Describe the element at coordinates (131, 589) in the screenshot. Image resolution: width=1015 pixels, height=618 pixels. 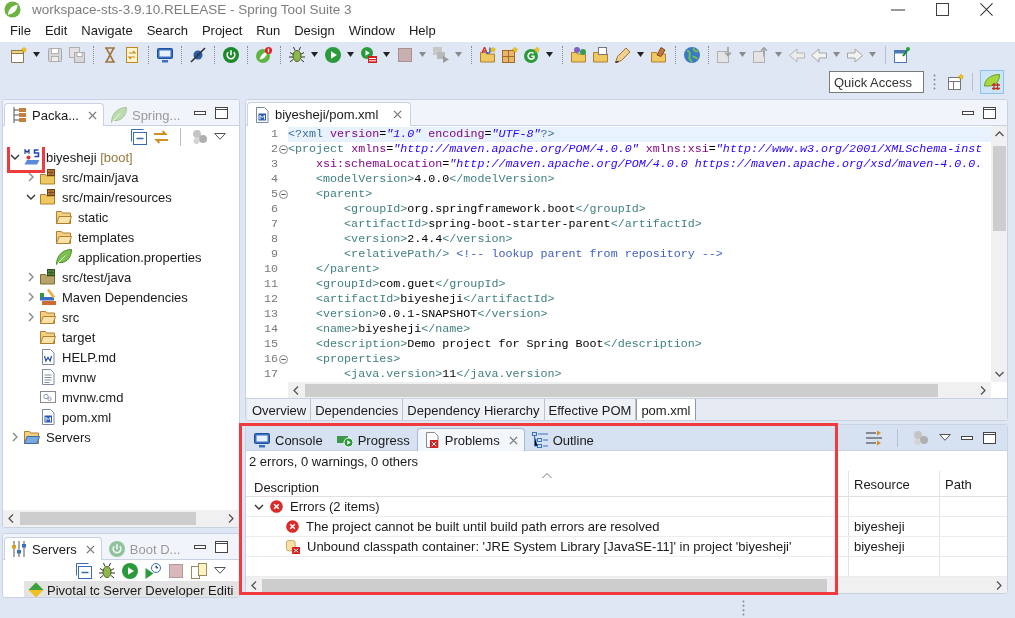
I see `server-row: Pivotal tc Server Developer Editi` at that location.